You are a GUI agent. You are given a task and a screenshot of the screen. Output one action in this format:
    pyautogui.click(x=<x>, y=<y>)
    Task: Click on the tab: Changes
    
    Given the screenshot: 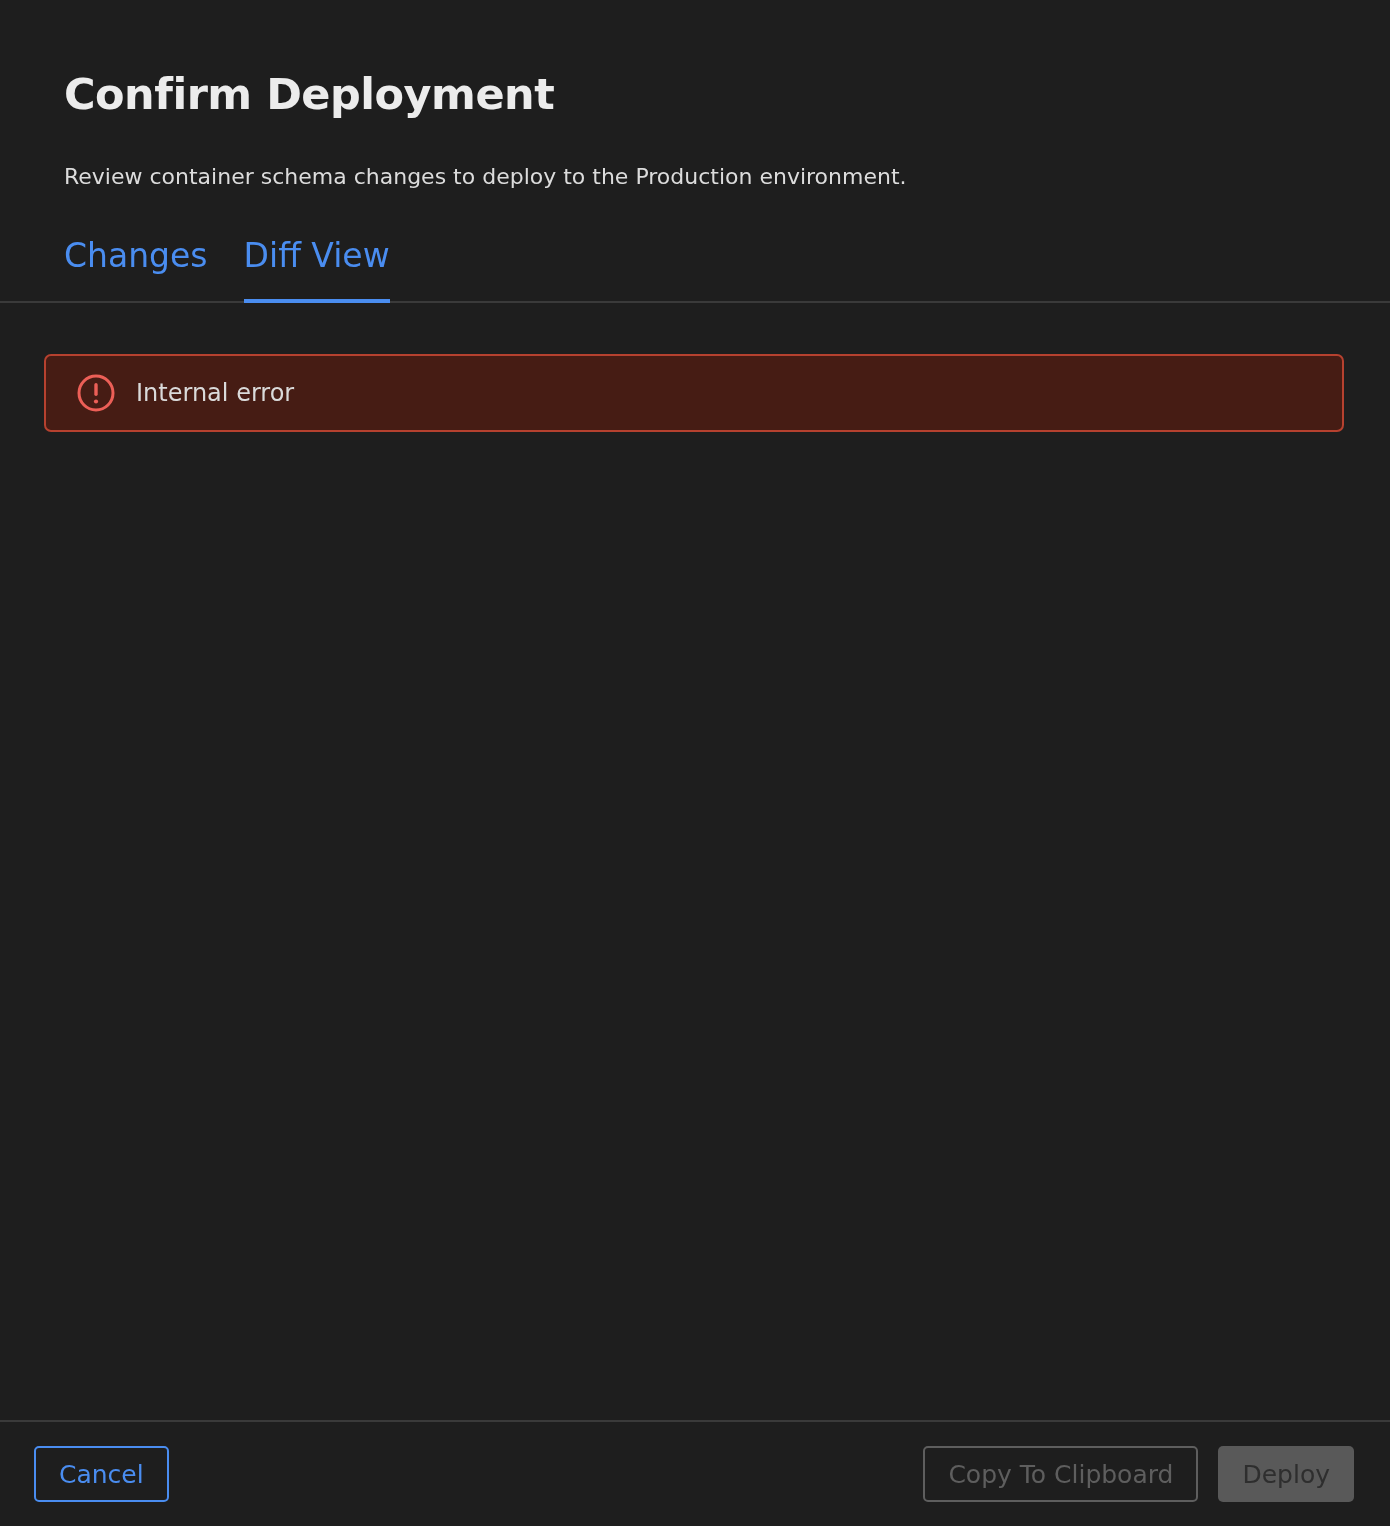 What is the action you would take?
    pyautogui.click(x=136, y=269)
    